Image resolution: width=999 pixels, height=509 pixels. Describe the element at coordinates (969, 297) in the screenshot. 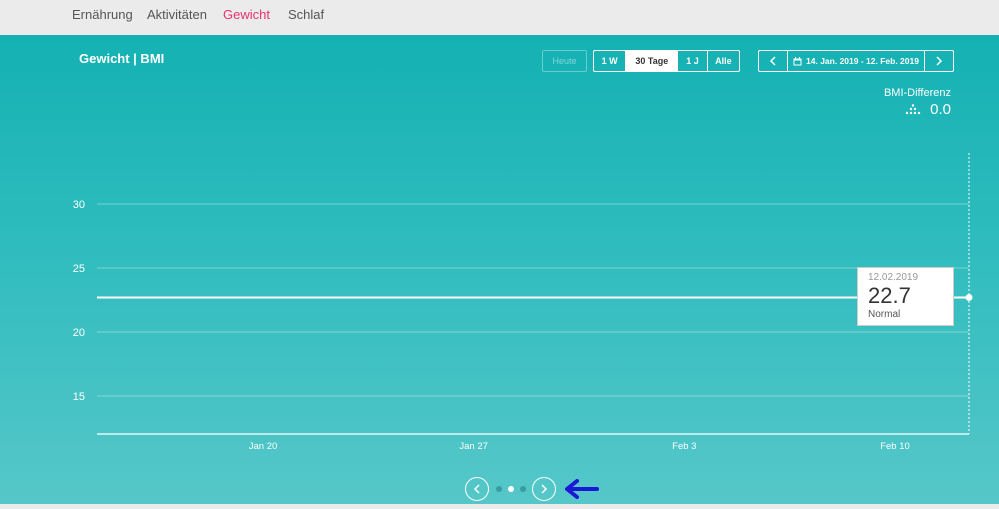

I see `data-point` at that location.